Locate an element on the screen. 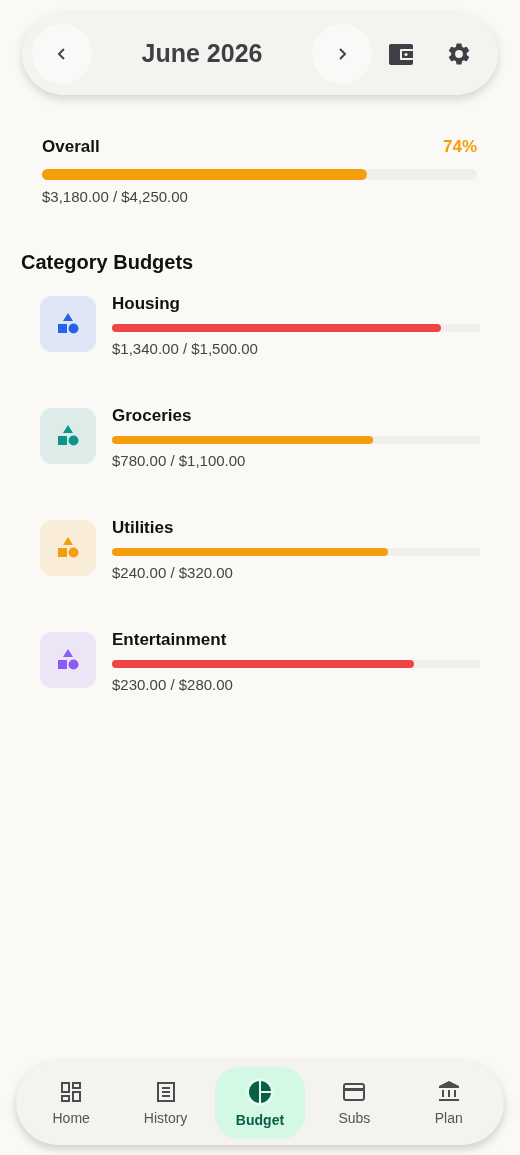 This screenshot has height=1155, width=520. nav-tab: History is located at coordinates (165, 1103).